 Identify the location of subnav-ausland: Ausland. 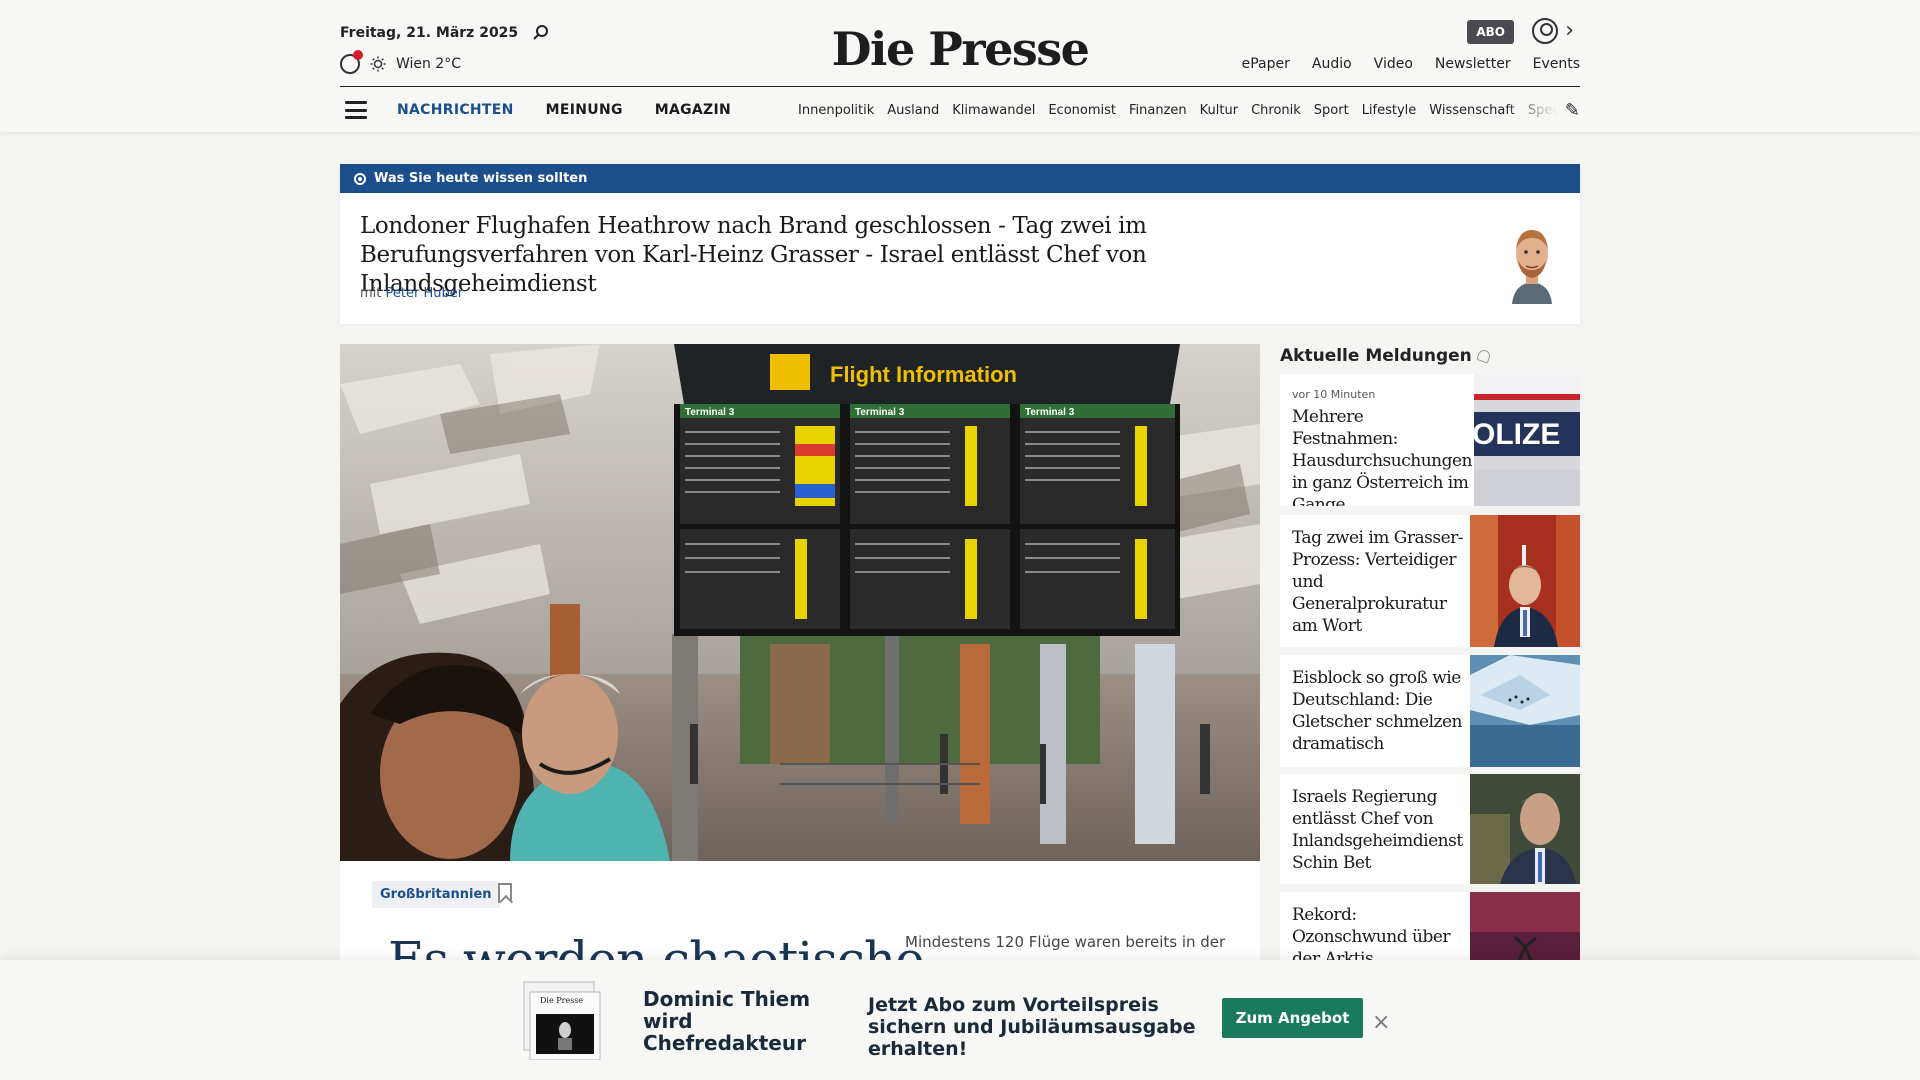
(913, 110).